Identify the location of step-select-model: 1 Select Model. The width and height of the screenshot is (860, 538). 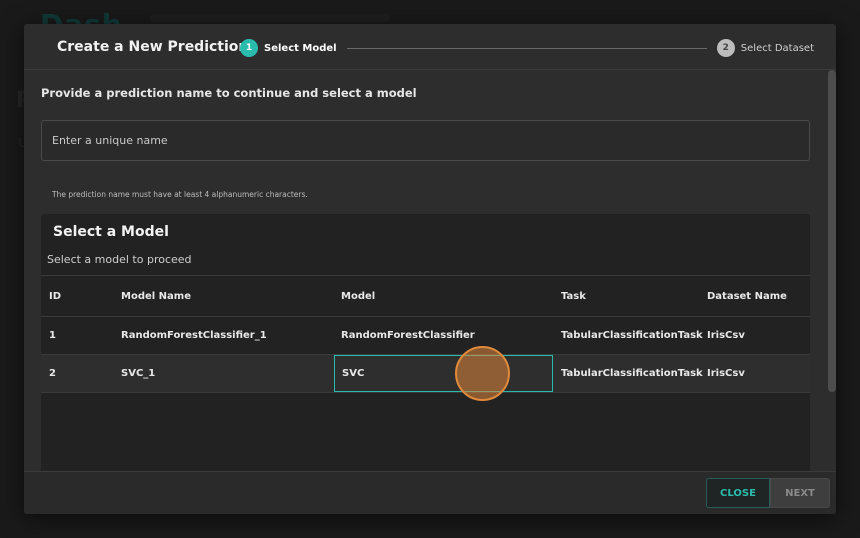
(288, 48).